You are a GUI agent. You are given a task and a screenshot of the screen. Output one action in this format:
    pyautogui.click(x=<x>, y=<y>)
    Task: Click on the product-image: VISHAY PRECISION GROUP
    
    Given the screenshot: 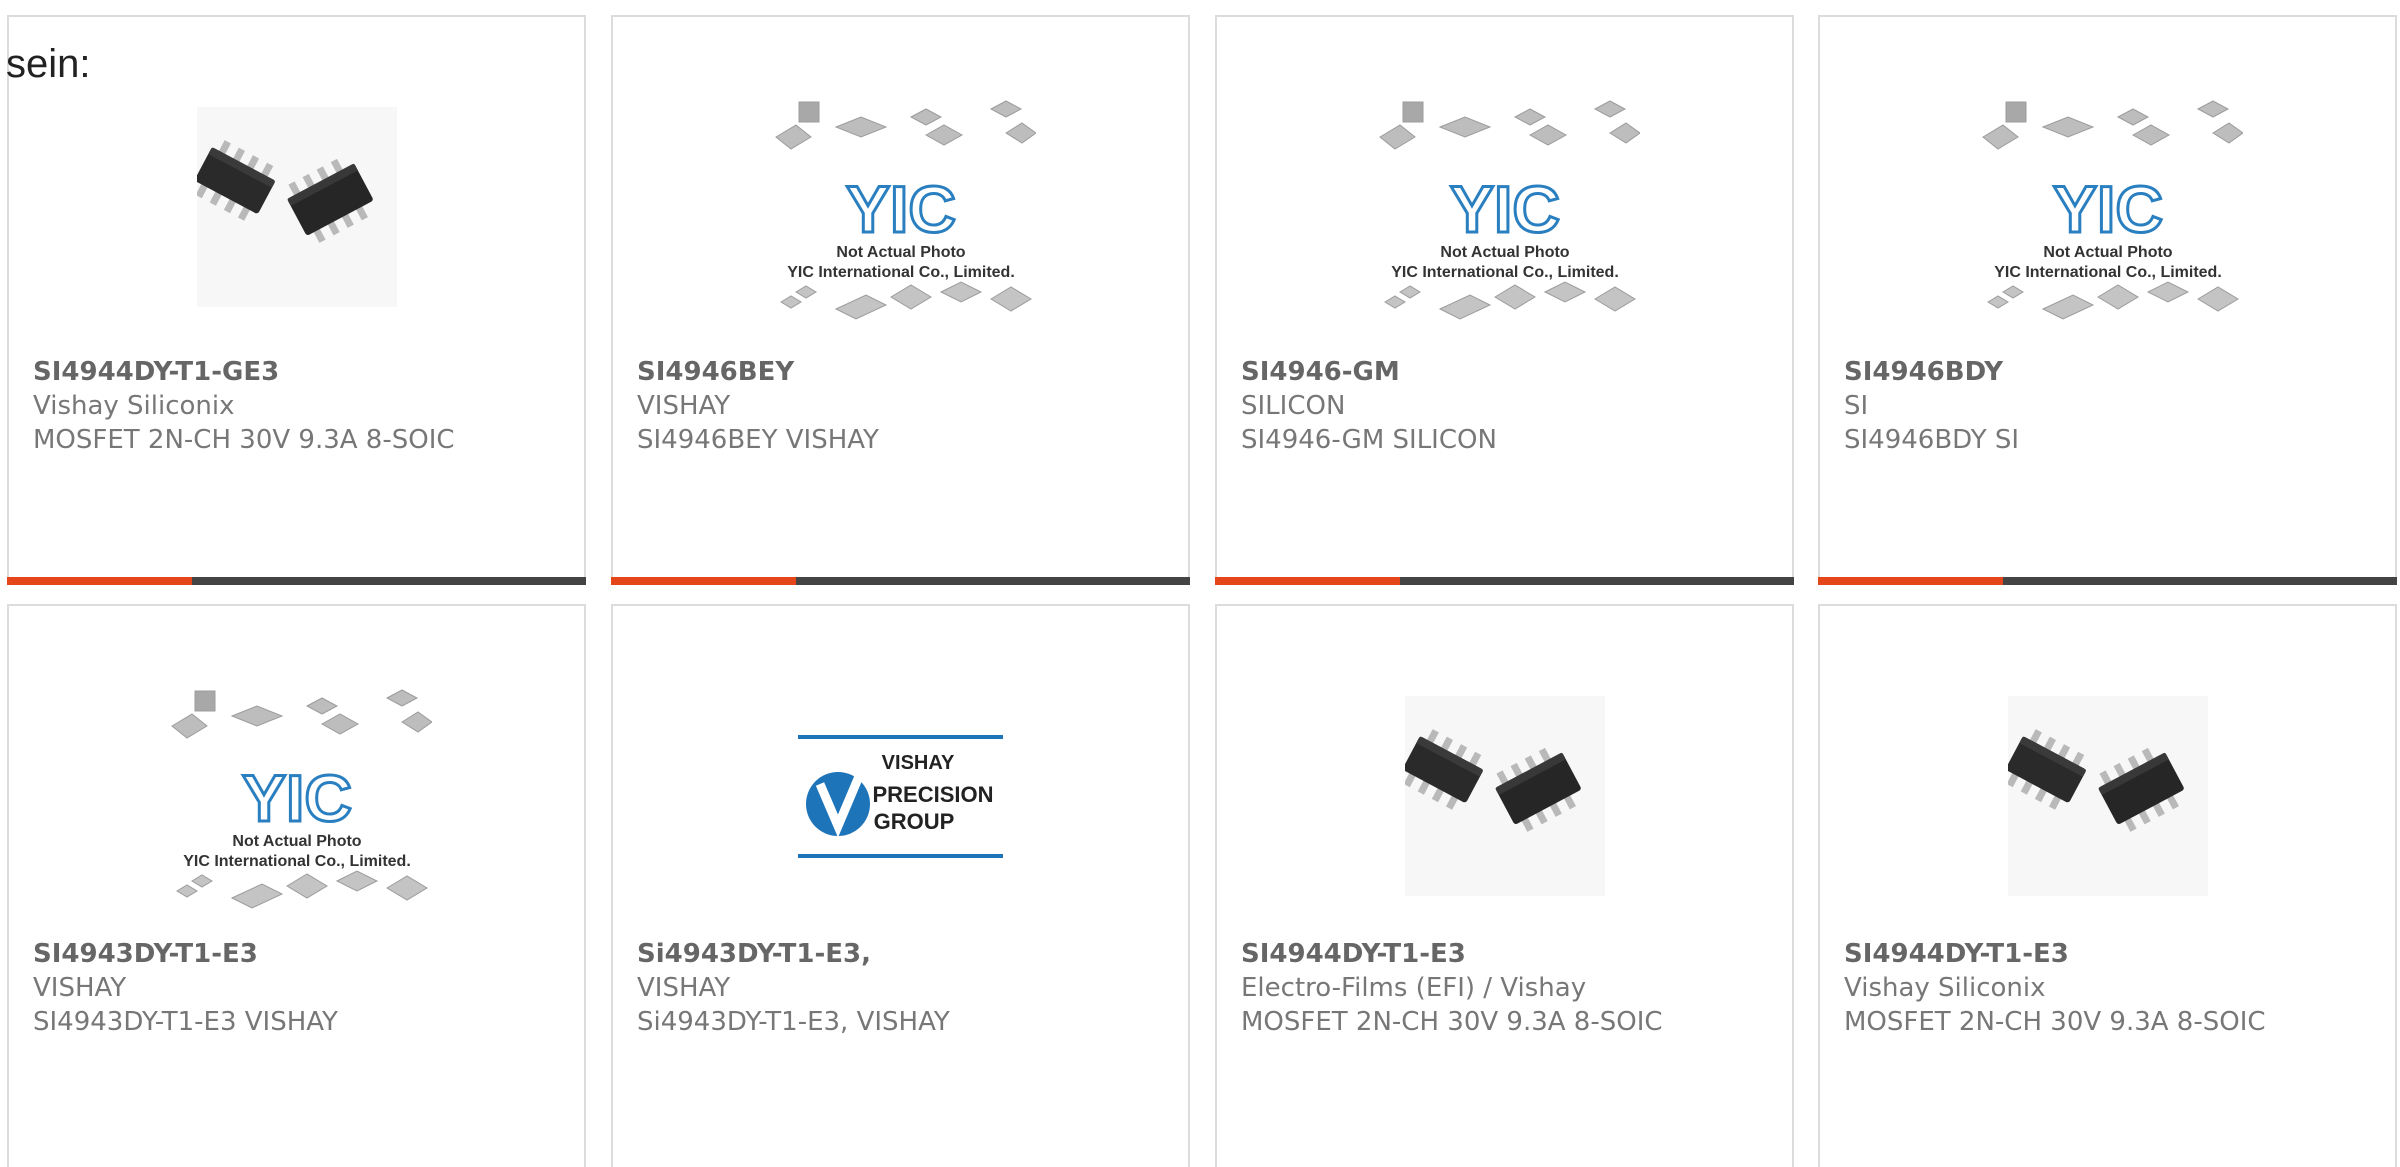 What is the action you would take?
    pyautogui.click(x=900, y=796)
    